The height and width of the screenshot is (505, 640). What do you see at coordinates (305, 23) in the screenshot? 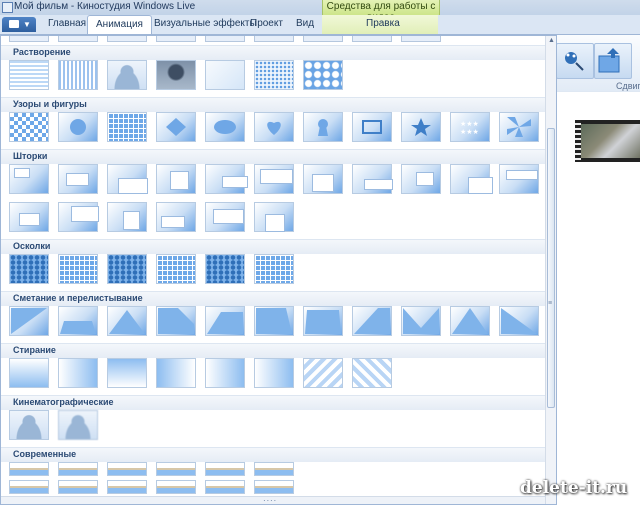
I see `tab-view: Вид` at bounding box center [305, 23].